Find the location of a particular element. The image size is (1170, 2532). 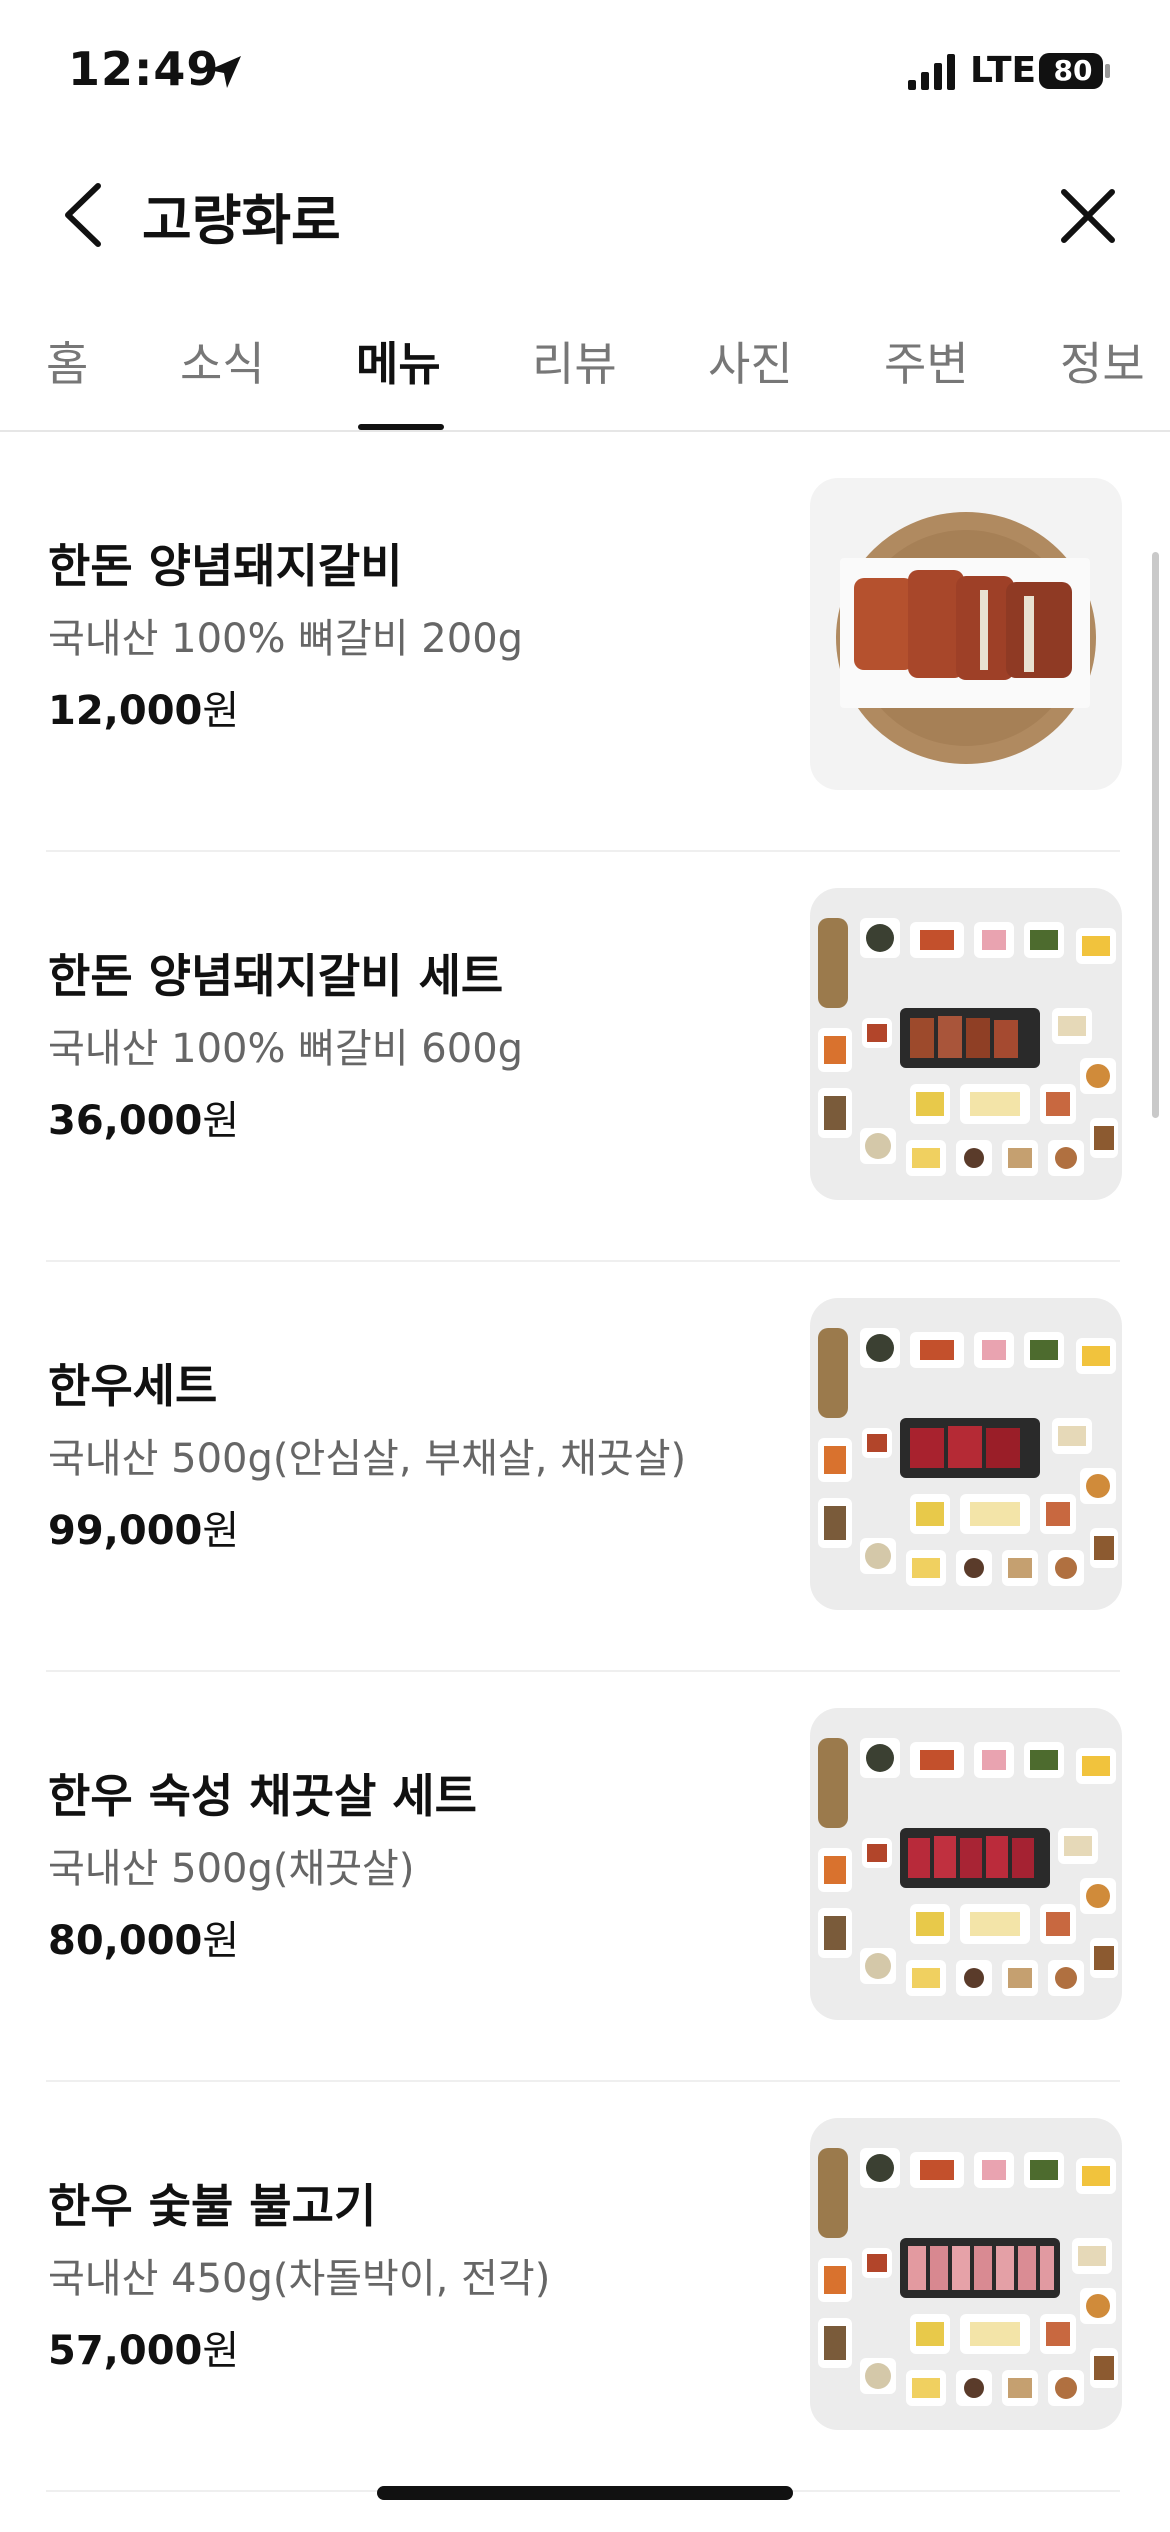

battery-level: 80 is located at coordinates (1073, 70).